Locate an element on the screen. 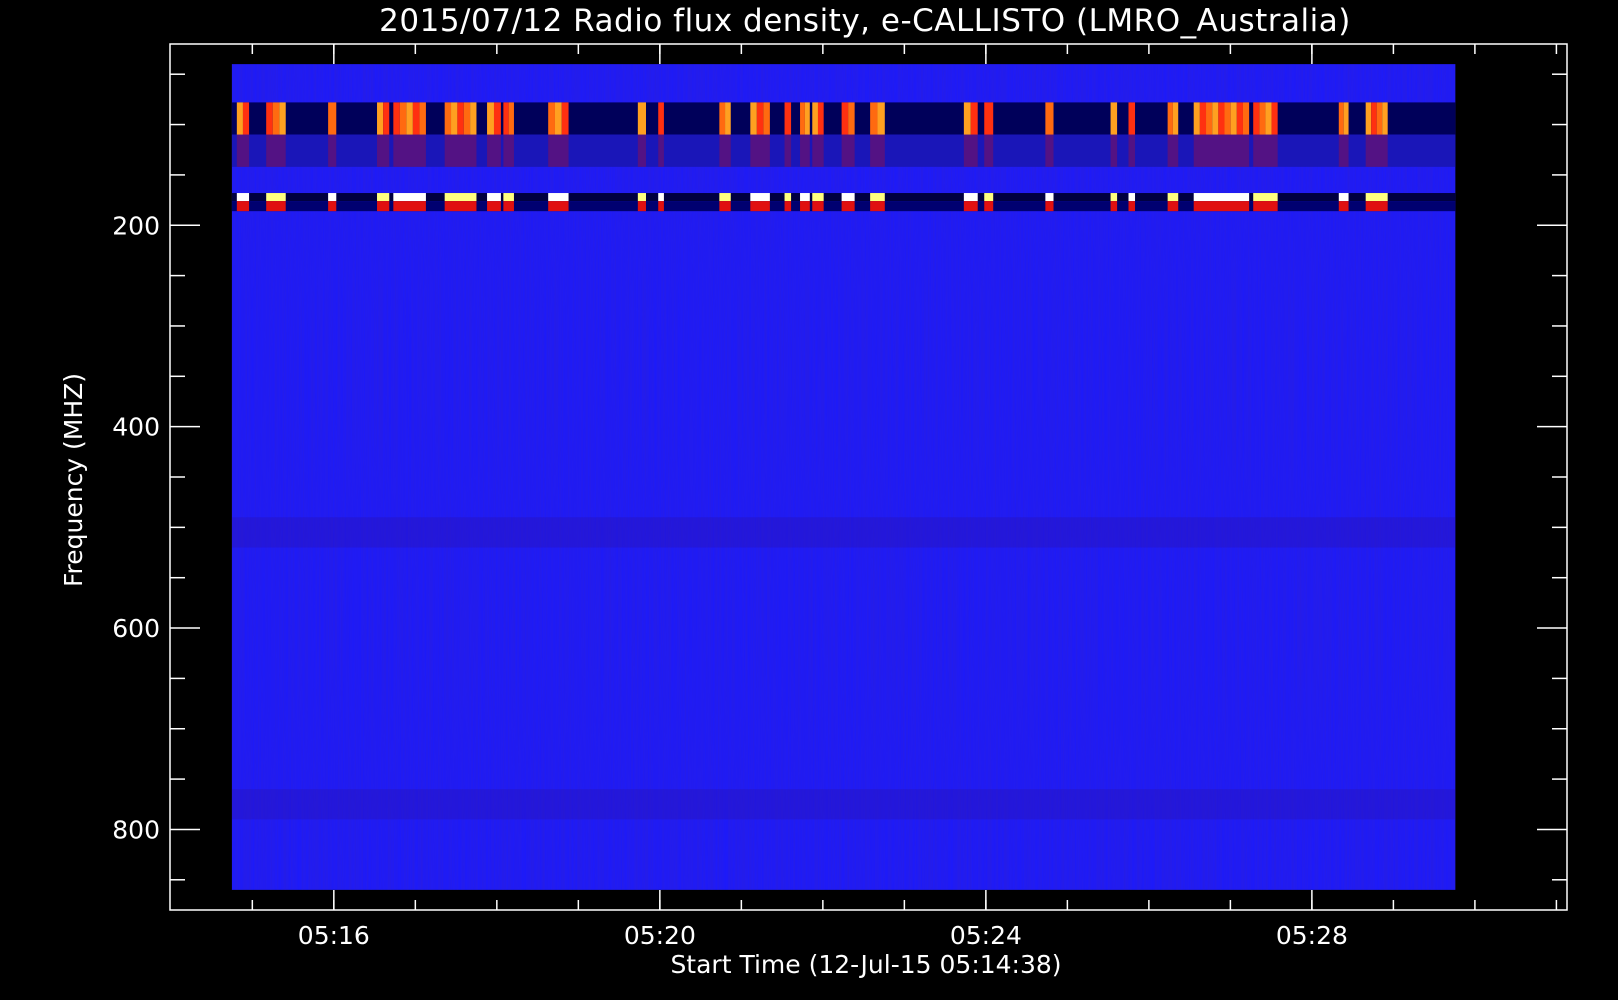 The width and height of the screenshot is (1618, 1000). x-tick-label: 05:20 is located at coordinates (660, 935).